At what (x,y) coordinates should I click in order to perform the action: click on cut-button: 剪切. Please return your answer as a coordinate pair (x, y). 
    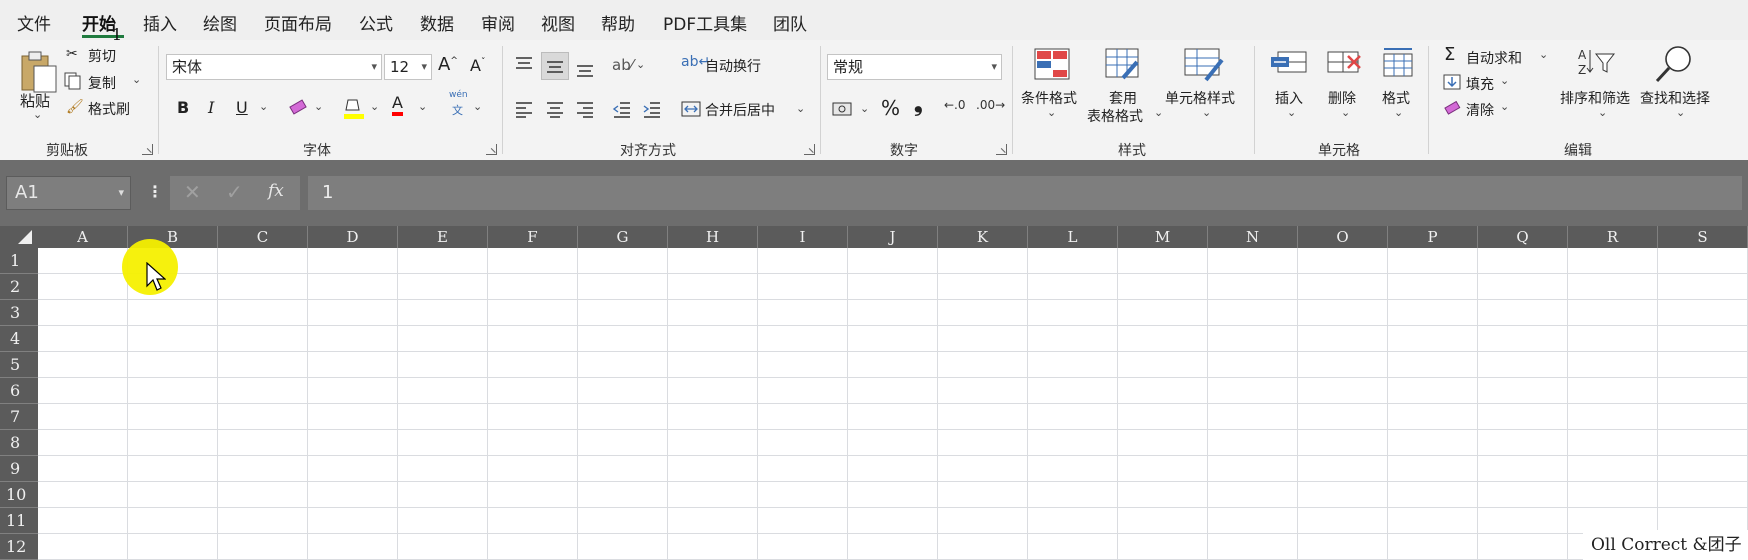
    Looking at the image, I should click on (102, 56).